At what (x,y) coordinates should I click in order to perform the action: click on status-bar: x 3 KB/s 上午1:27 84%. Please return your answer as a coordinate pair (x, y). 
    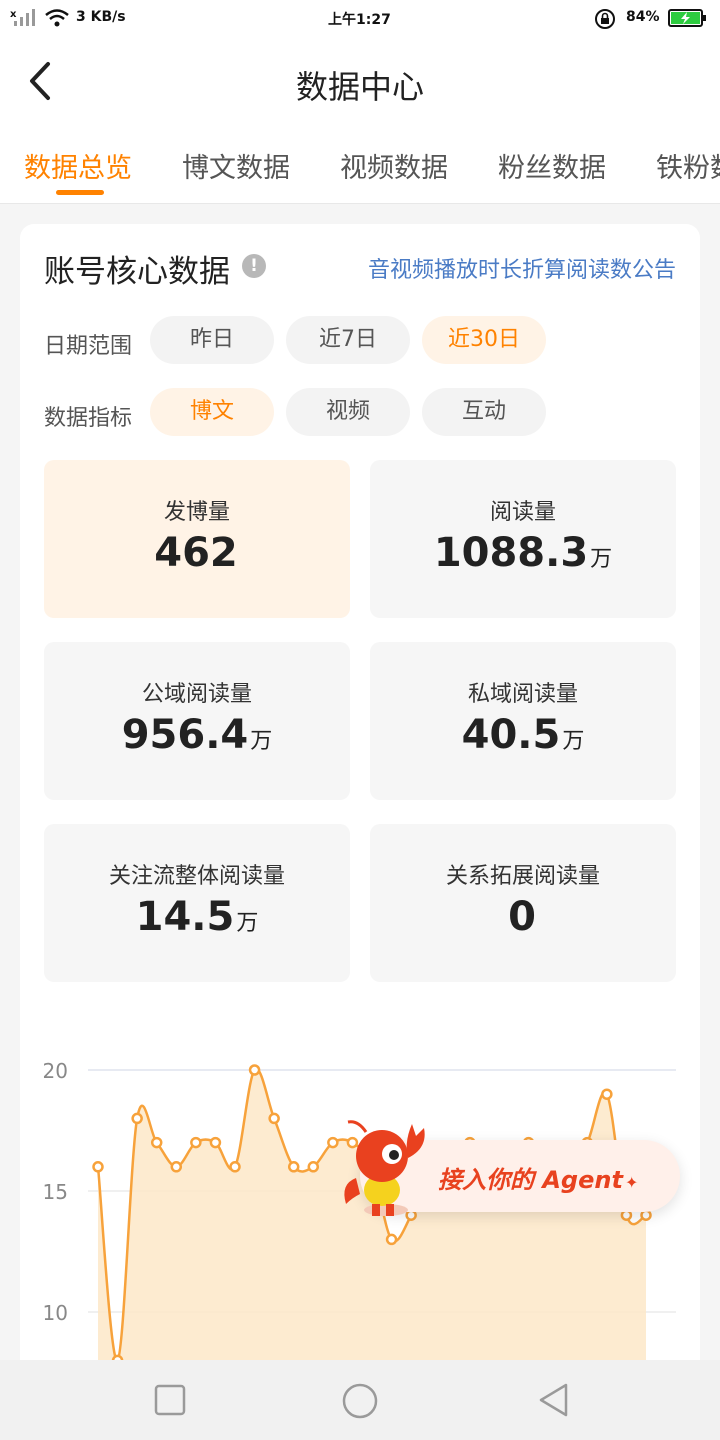
    Looking at the image, I should click on (360, 18).